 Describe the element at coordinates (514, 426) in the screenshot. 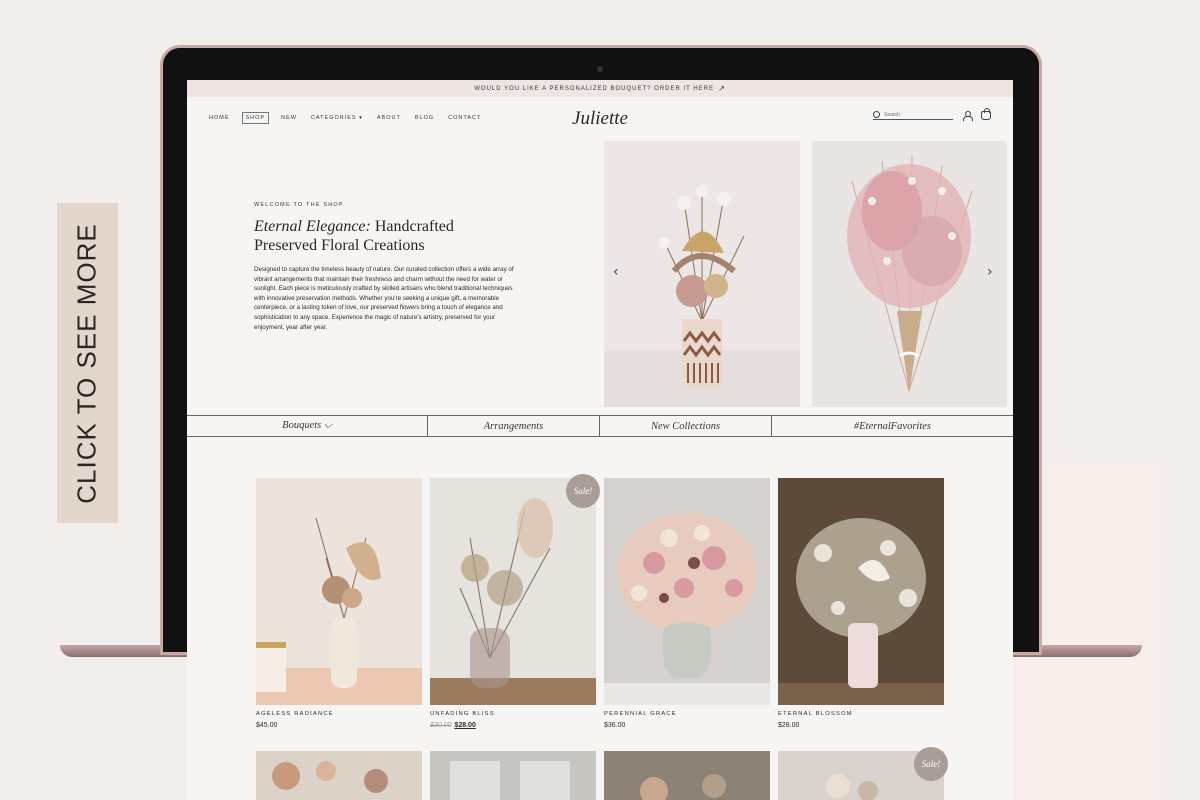

I see `category-arrangements: Arrangements` at that location.